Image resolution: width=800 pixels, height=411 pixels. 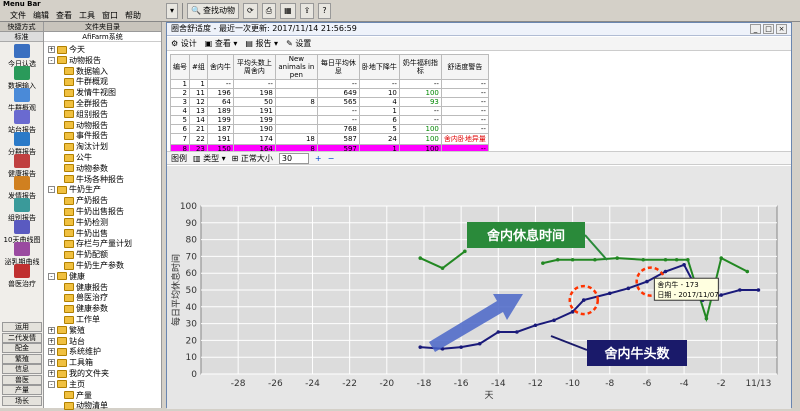 I want to click on tree-node: 牛奶配额, so click(x=86, y=254).